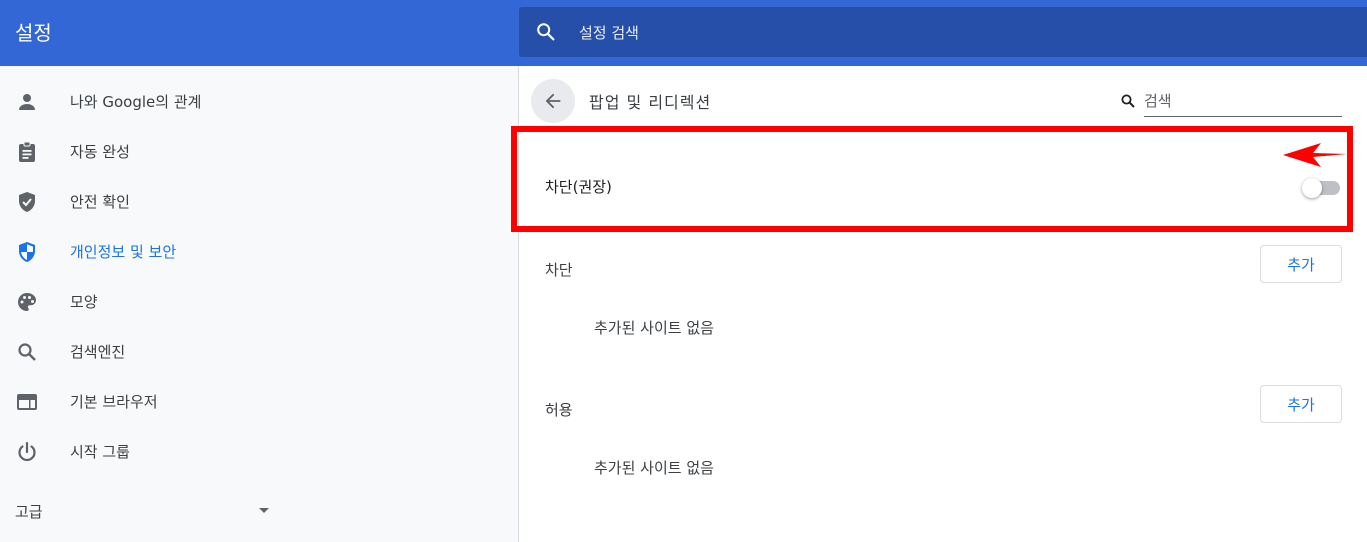  What do you see at coordinates (654, 468) in the screenshot?
I see `allowed-empty-text: 추가된 사이트 없음` at bounding box center [654, 468].